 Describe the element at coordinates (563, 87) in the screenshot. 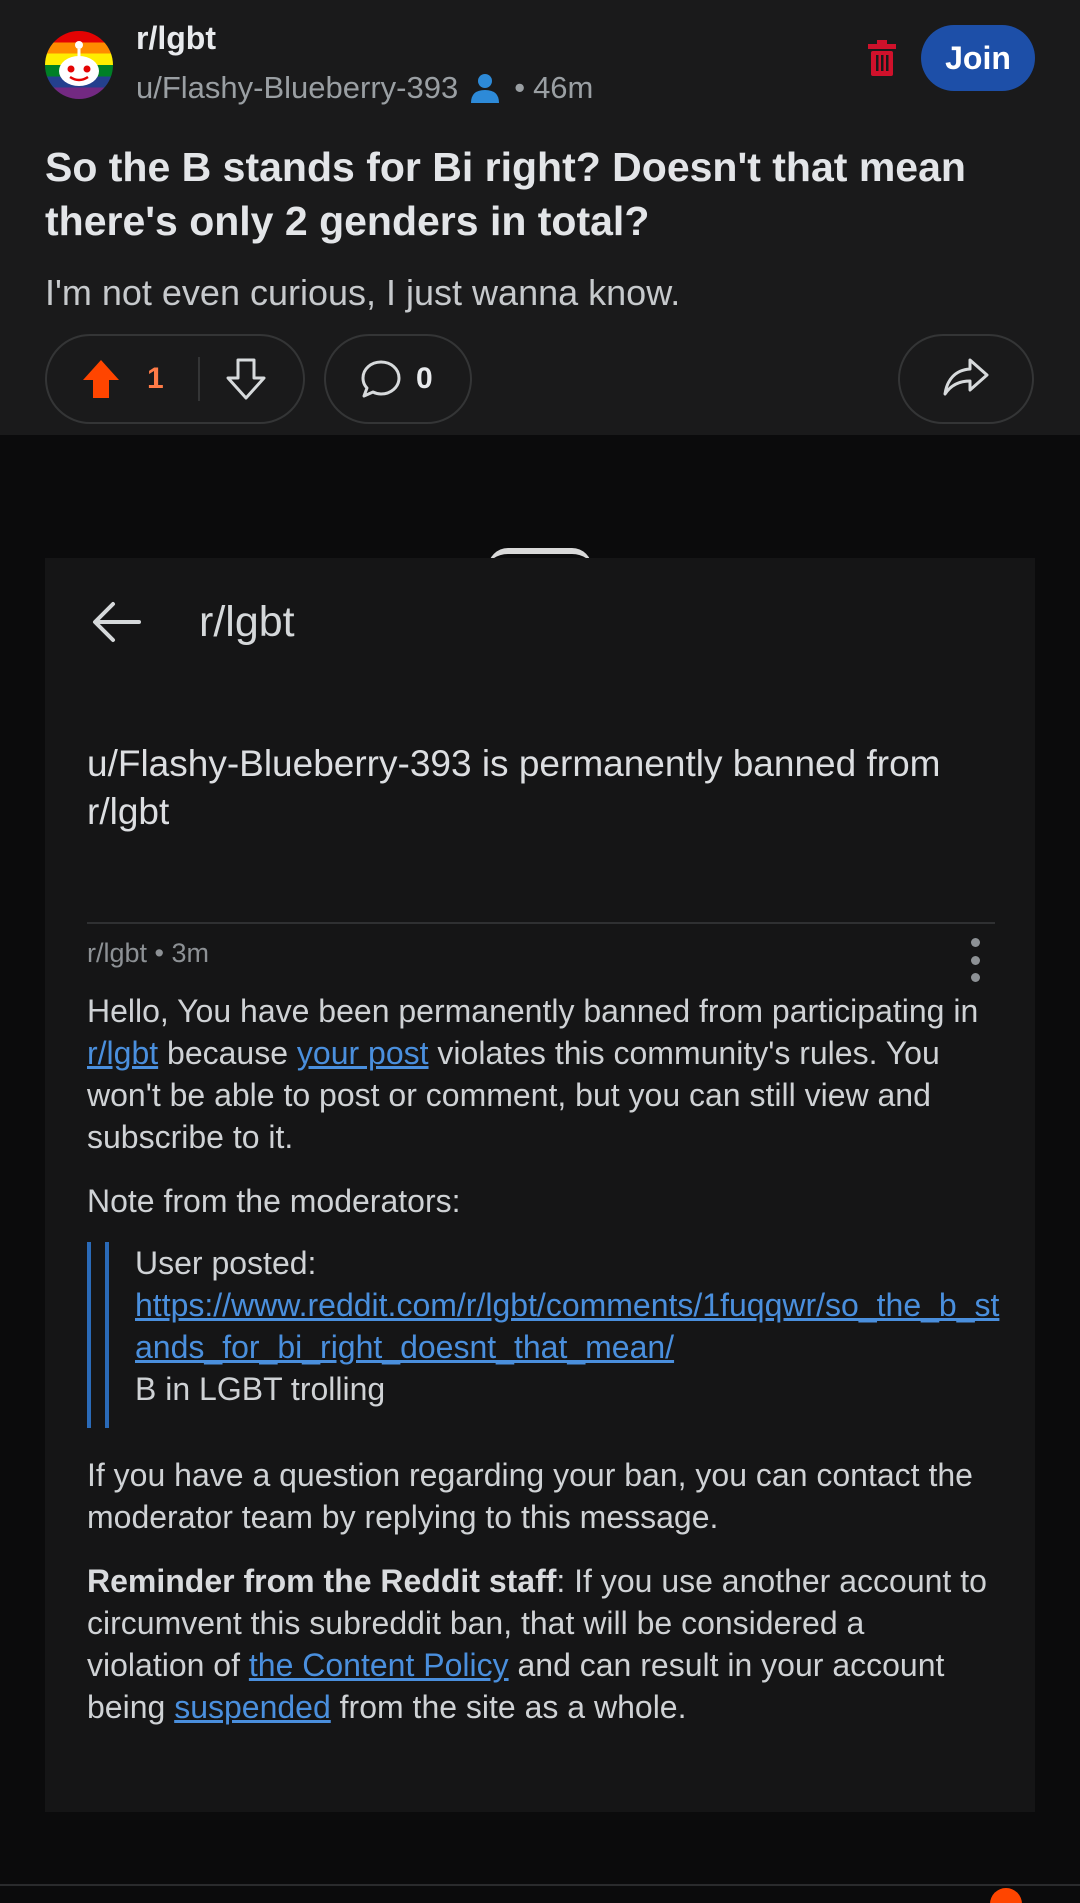

I see `post-age: 46m` at that location.